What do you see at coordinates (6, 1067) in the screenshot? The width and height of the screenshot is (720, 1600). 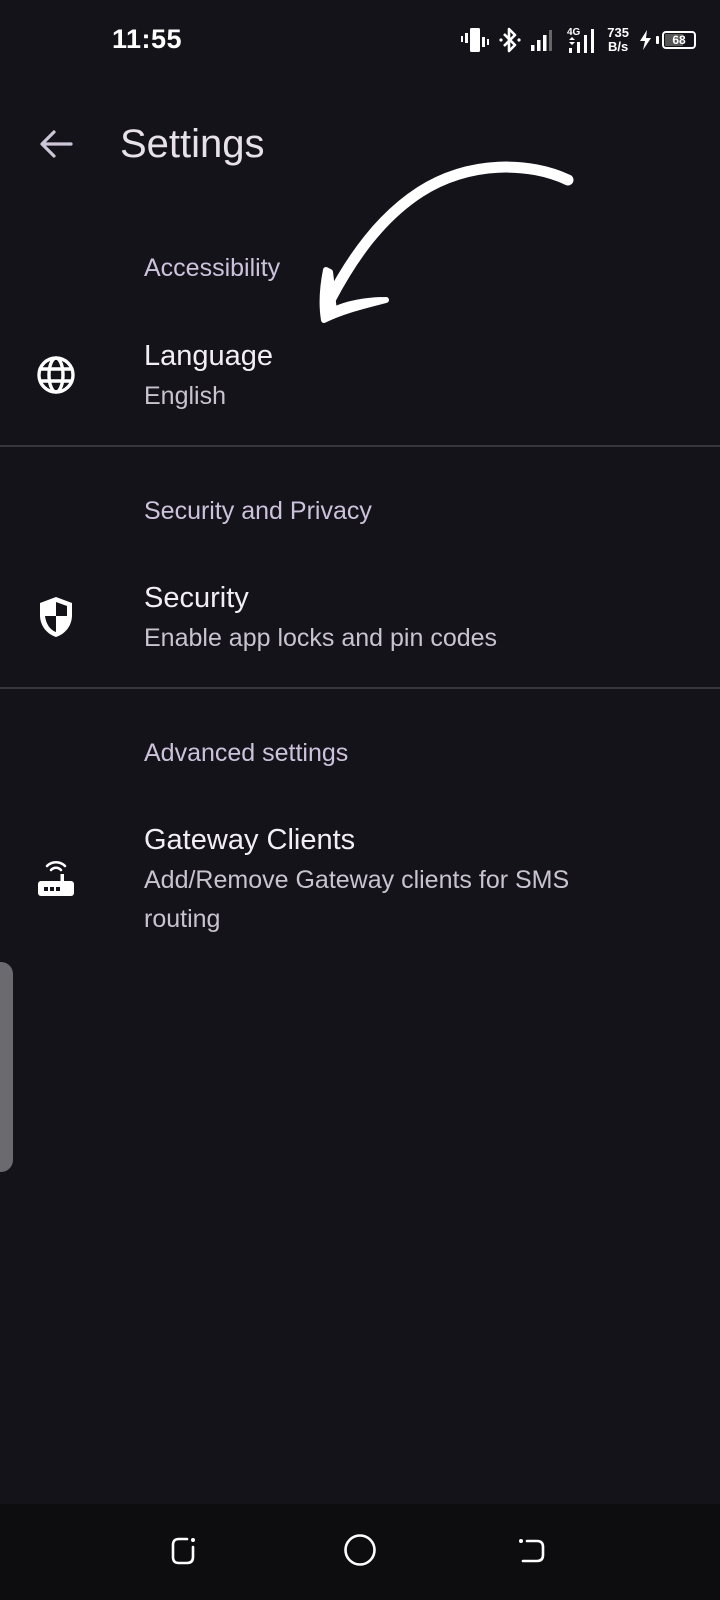 I see `edge-panel-handle` at bounding box center [6, 1067].